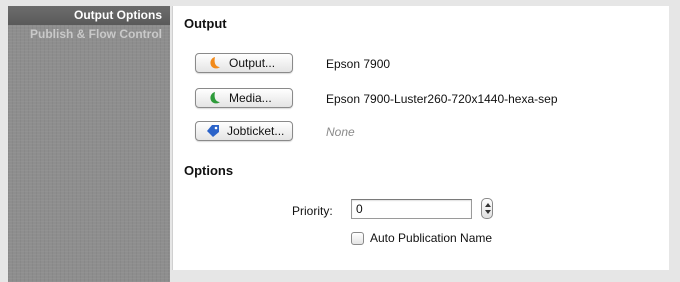  What do you see at coordinates (431, 238) in the screenshot?
I see `auto-publication-label: Auto Publication Name` at bounding box center [431, 238].